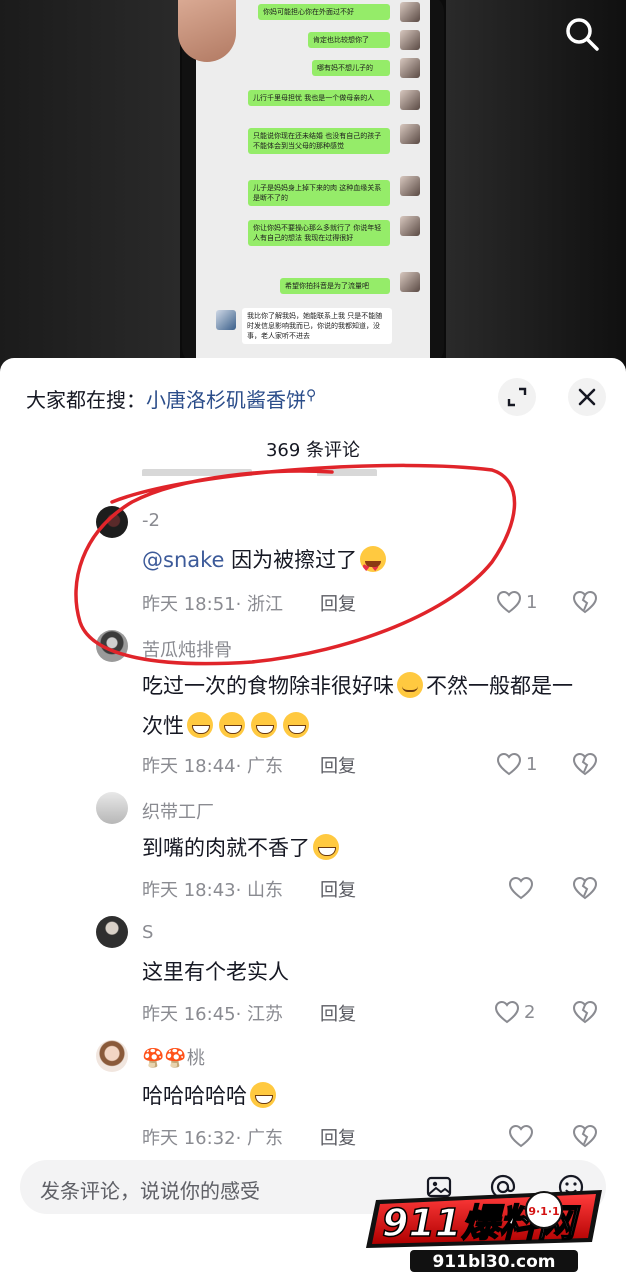 This screenshot has width=626, height=1280. I want to click on comment-location: · 山东, so click(259, 890).